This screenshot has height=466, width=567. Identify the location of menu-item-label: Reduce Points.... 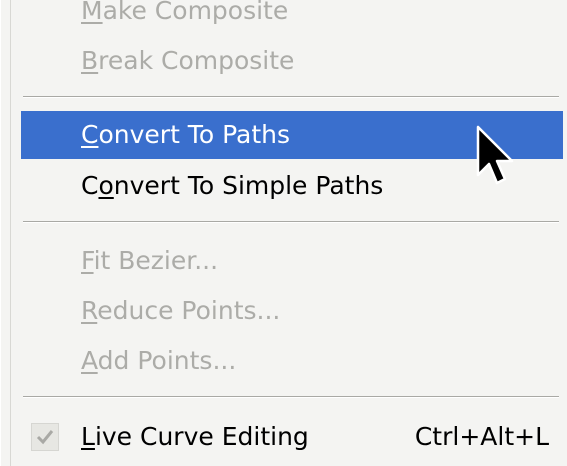
(181, 310).